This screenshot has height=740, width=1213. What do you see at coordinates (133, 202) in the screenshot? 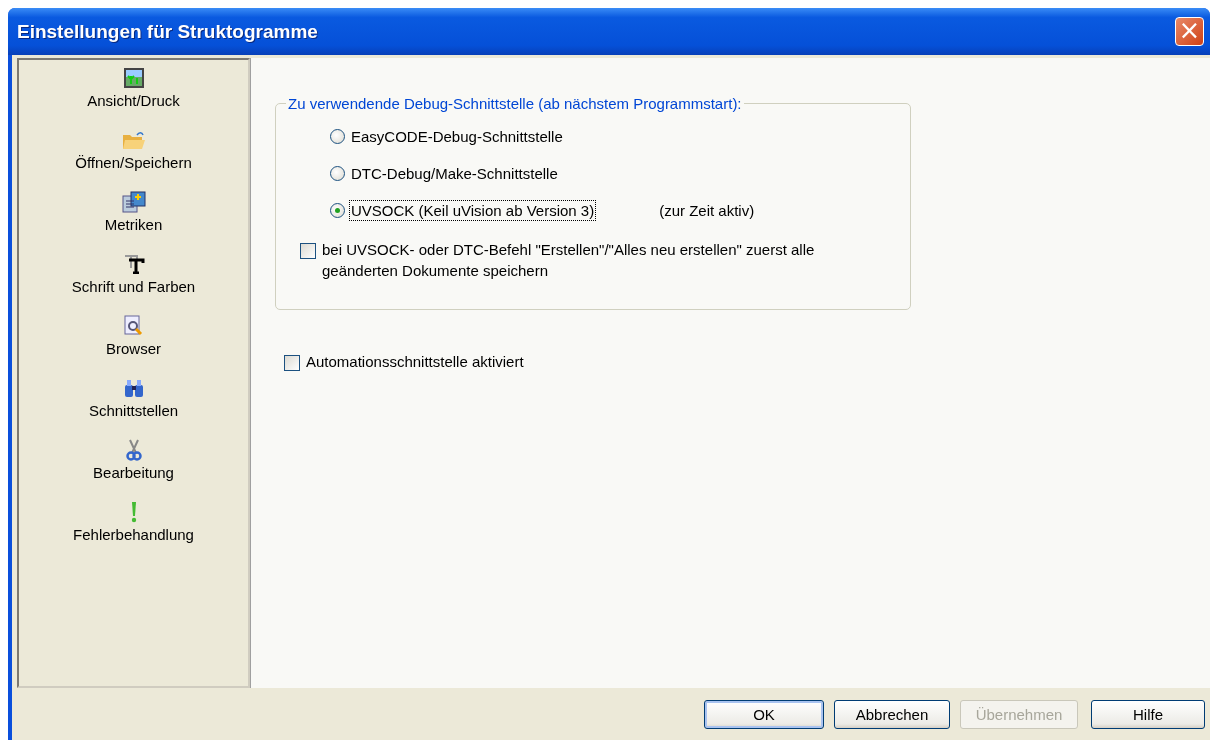
I see `document-chart-icon` at bounding box center [133, 202].